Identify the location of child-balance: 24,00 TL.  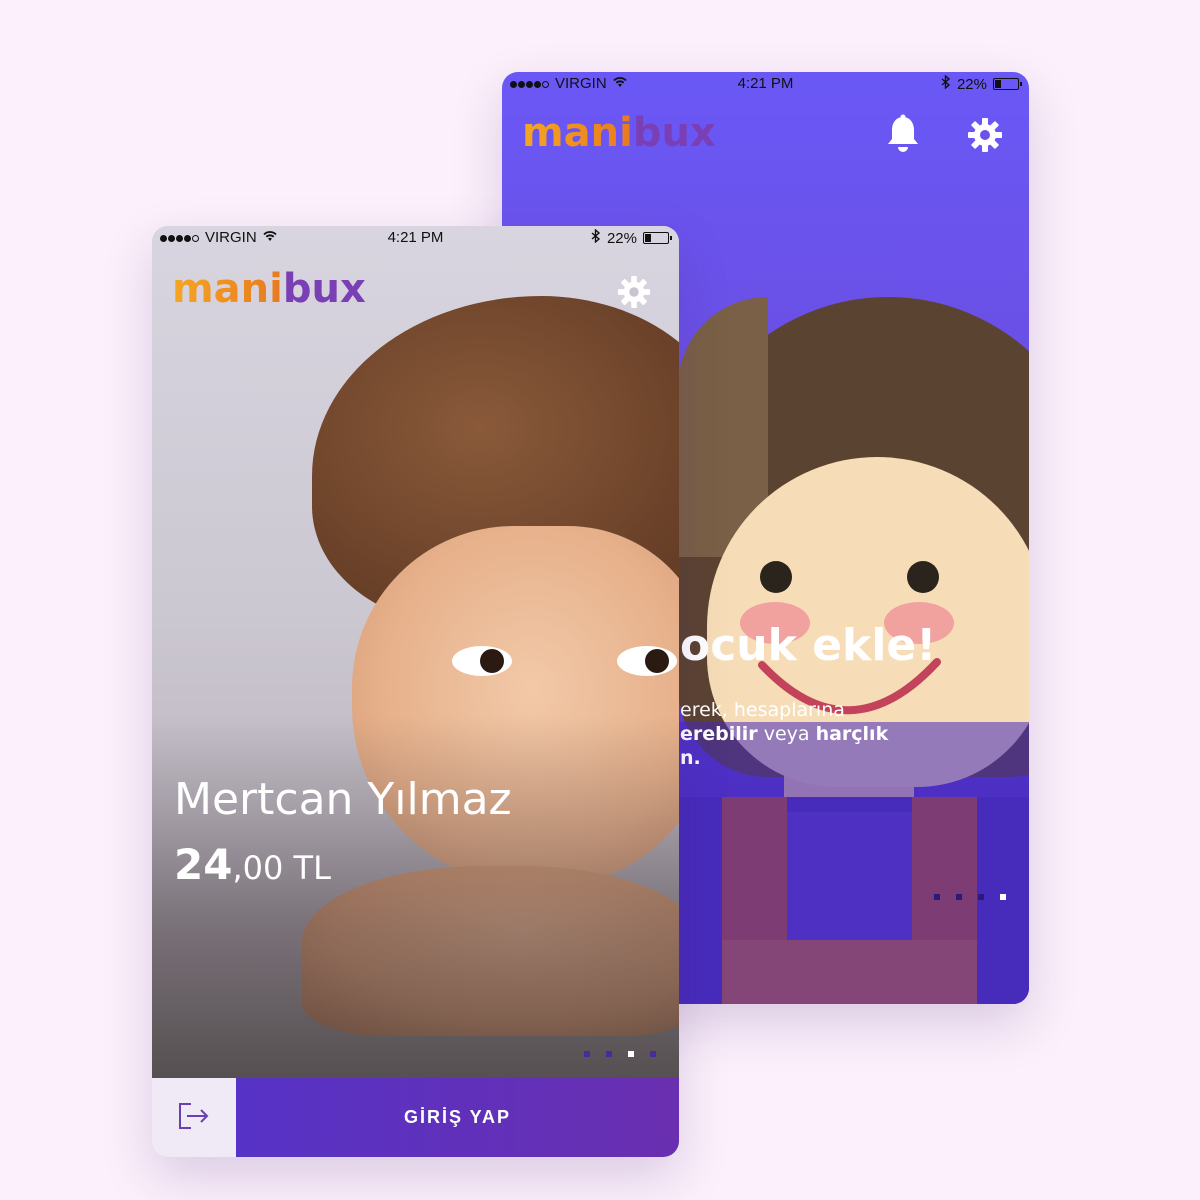
(252, 864).